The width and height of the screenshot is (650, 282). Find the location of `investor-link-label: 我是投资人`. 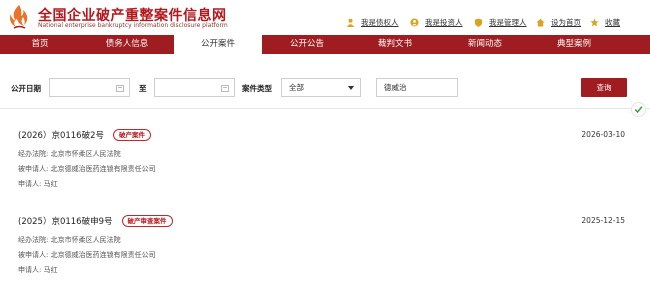

investor-link-label: 我是投资人 is located at coordinates (444, 22).